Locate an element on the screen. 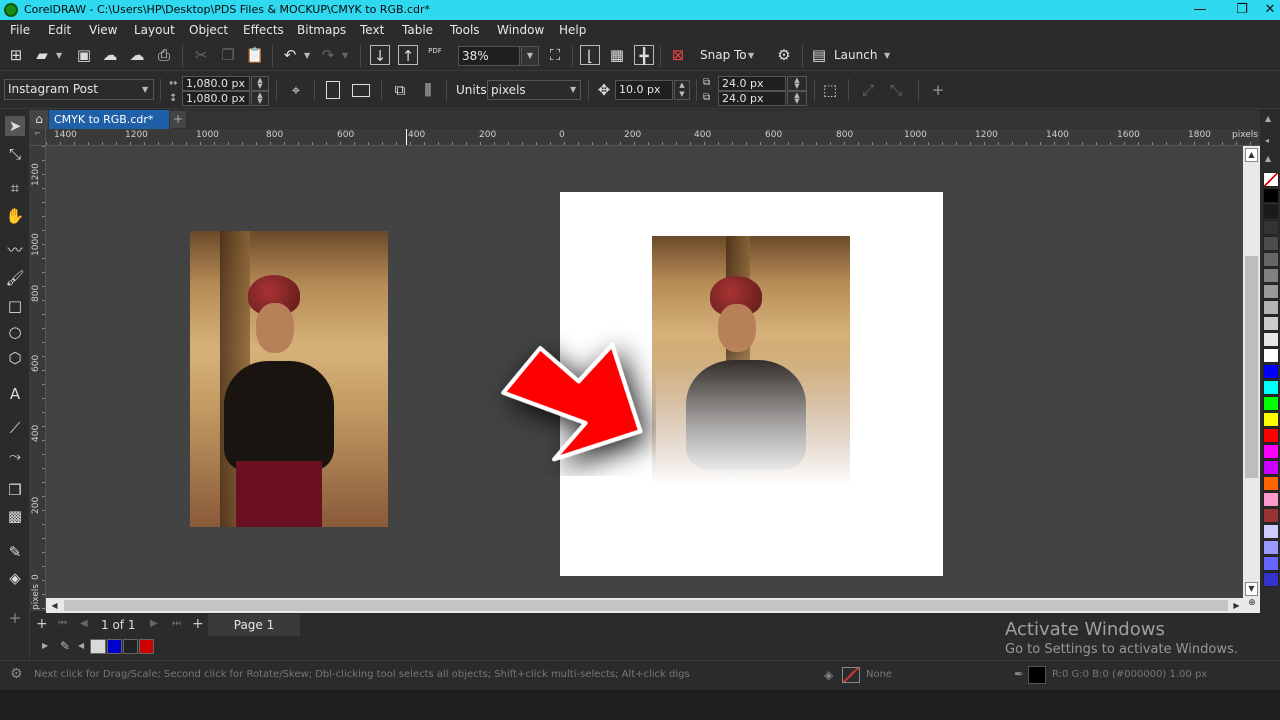 The height and width of the screenshot is (720, 1280). parallel-dimension-icon: ⟋ is located at coordinates (15, 428).